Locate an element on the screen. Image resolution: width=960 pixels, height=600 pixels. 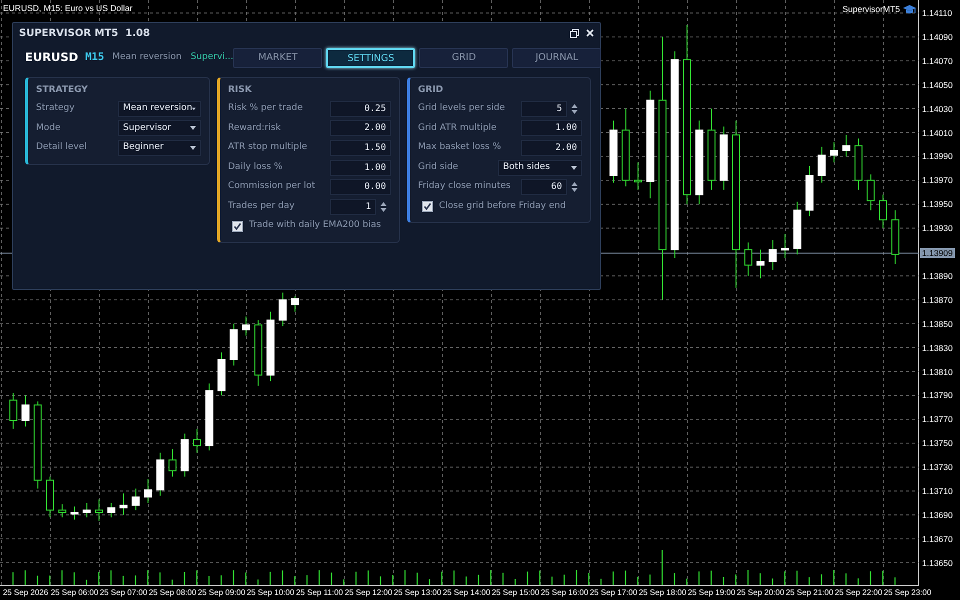
time-label: 25 Sep 2026 is located at coordinates (26, 593).